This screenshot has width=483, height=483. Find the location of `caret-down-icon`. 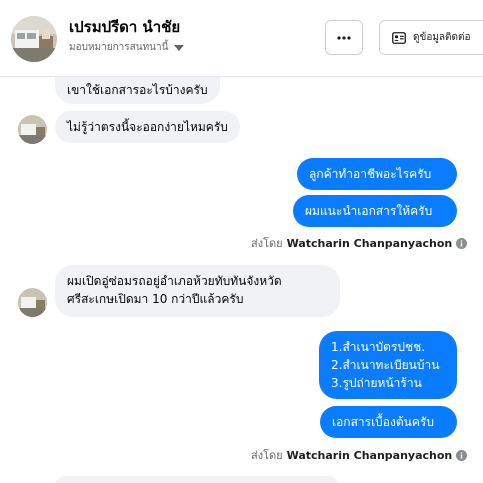

caret-down-icon is located at coordinates (179, 47).